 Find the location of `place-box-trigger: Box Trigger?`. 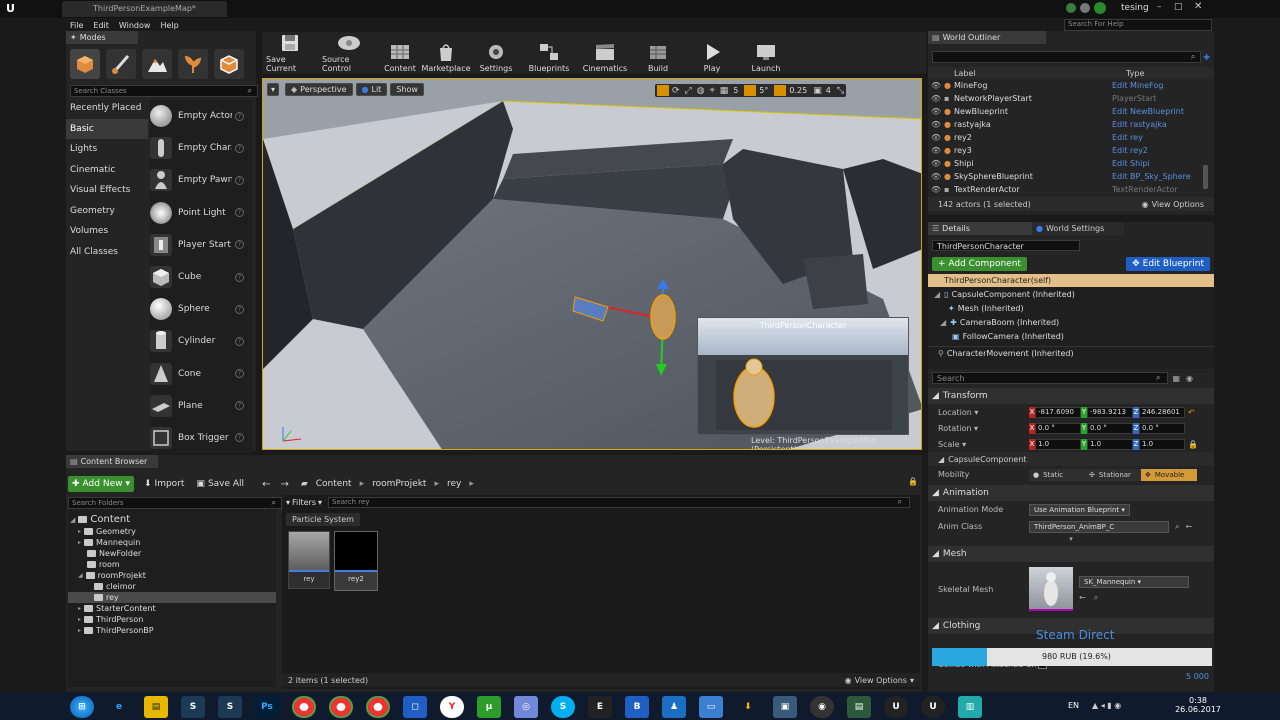

place-box-trigger: Box Trigger? is located at coordinates (201, 438).